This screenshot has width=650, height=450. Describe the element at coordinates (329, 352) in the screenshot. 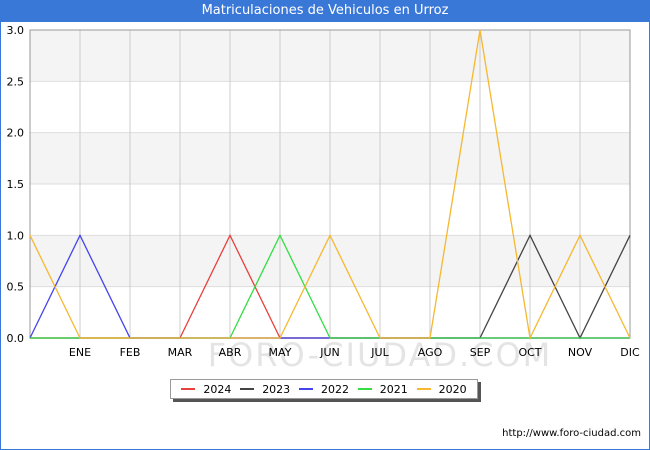

I see `x-tick-label: JUN` at that location.